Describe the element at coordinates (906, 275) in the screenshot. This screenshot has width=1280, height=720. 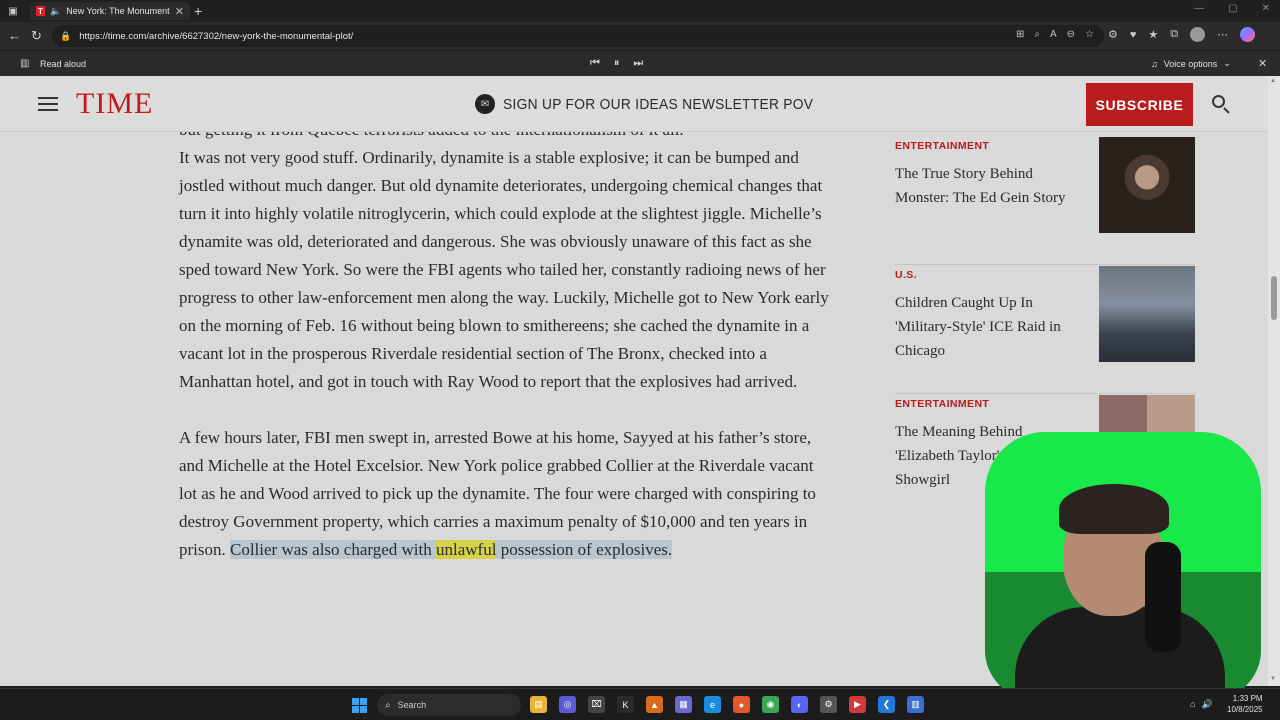
I see `story-category: U.S.` at that location.